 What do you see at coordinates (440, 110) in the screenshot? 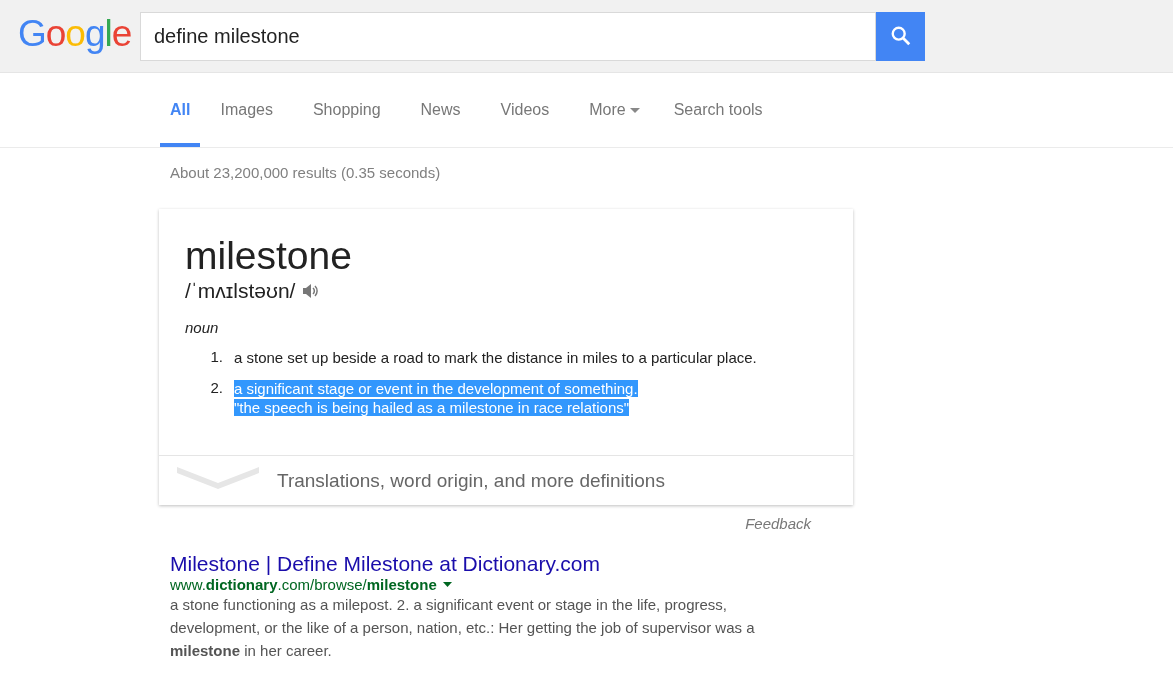
I see `nav-tab: News` at bounding box center [440, 110].